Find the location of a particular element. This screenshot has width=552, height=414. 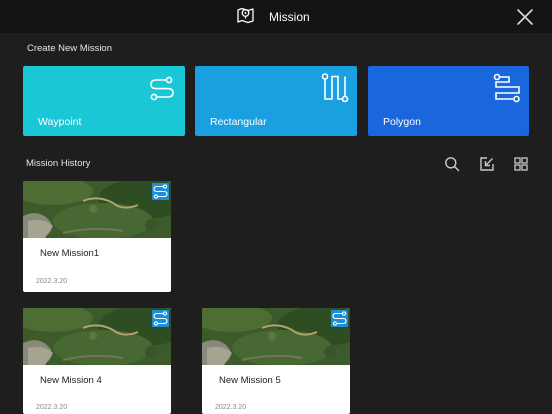

mission-card: New Mission 4 2022.3.20 is located at coordinates (97, 361).